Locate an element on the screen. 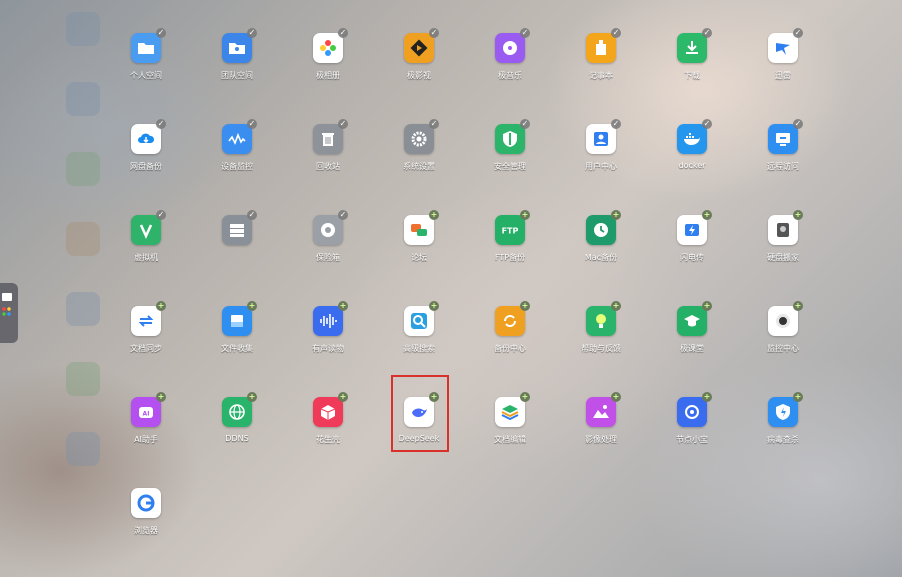  app-tile: + 论坛 is located at coordinates (419, 247).